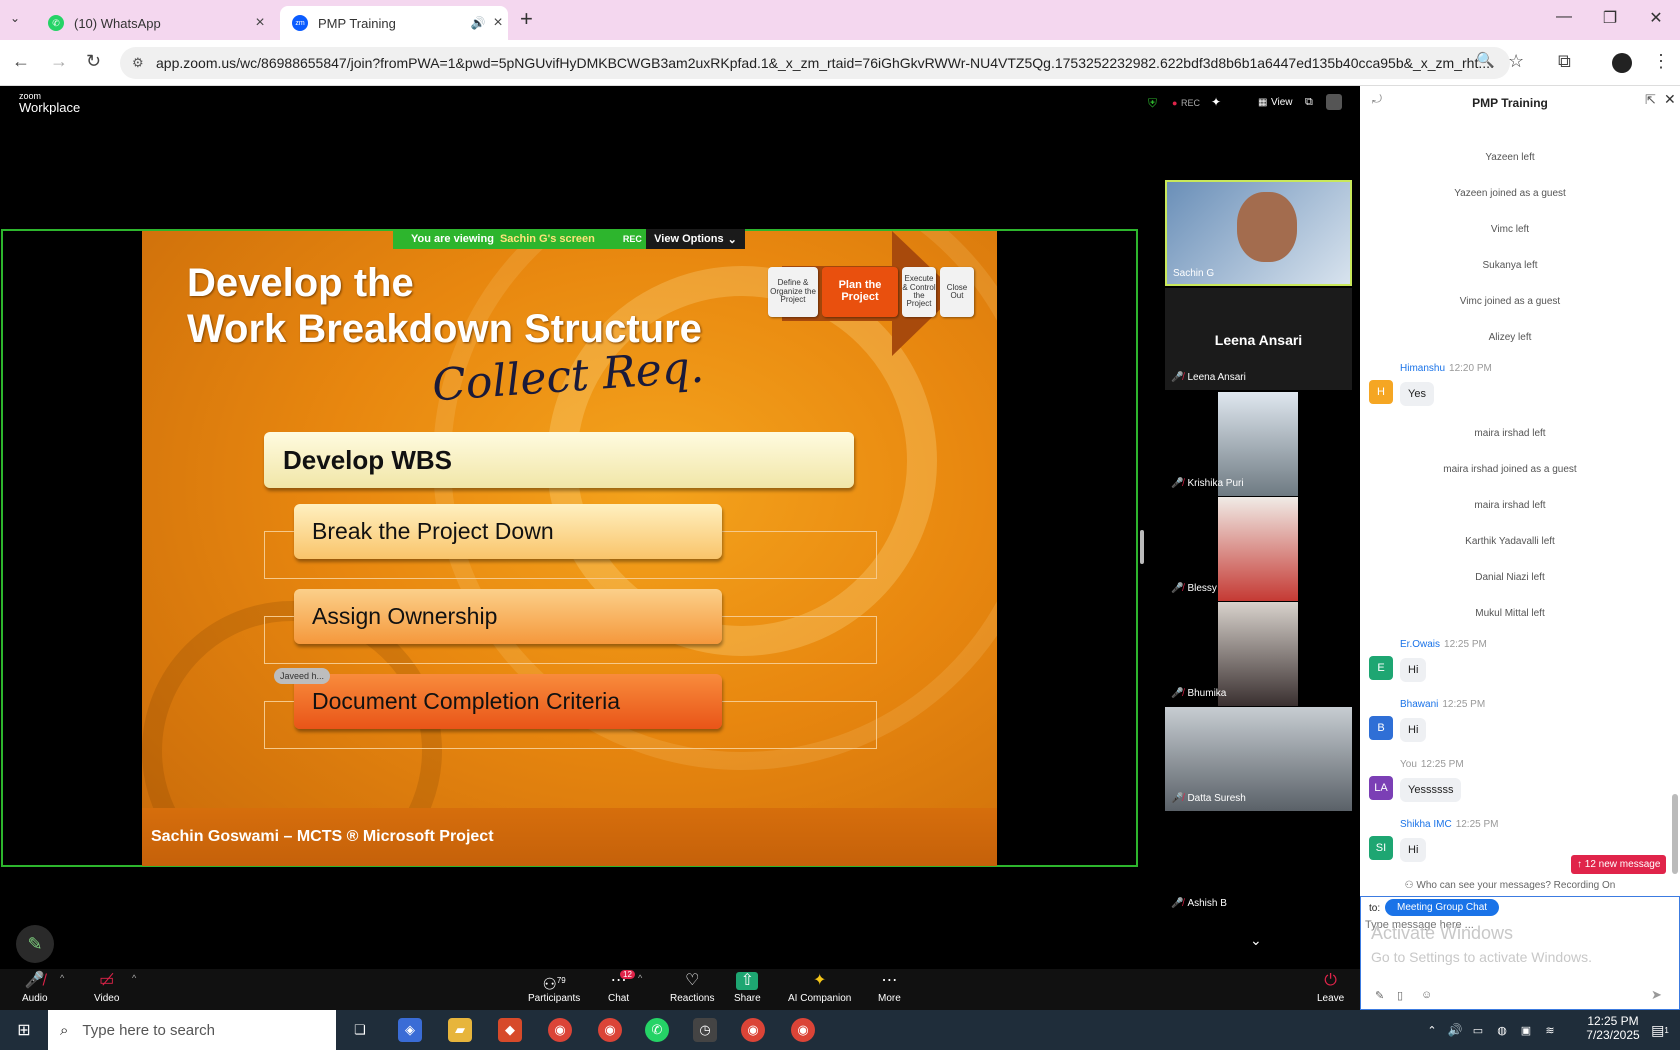 The image size is (1680, 1050). Describe the element at coordinates (1656, 18) in the screenshot. I see `close-window-icon: ✕` at that location.